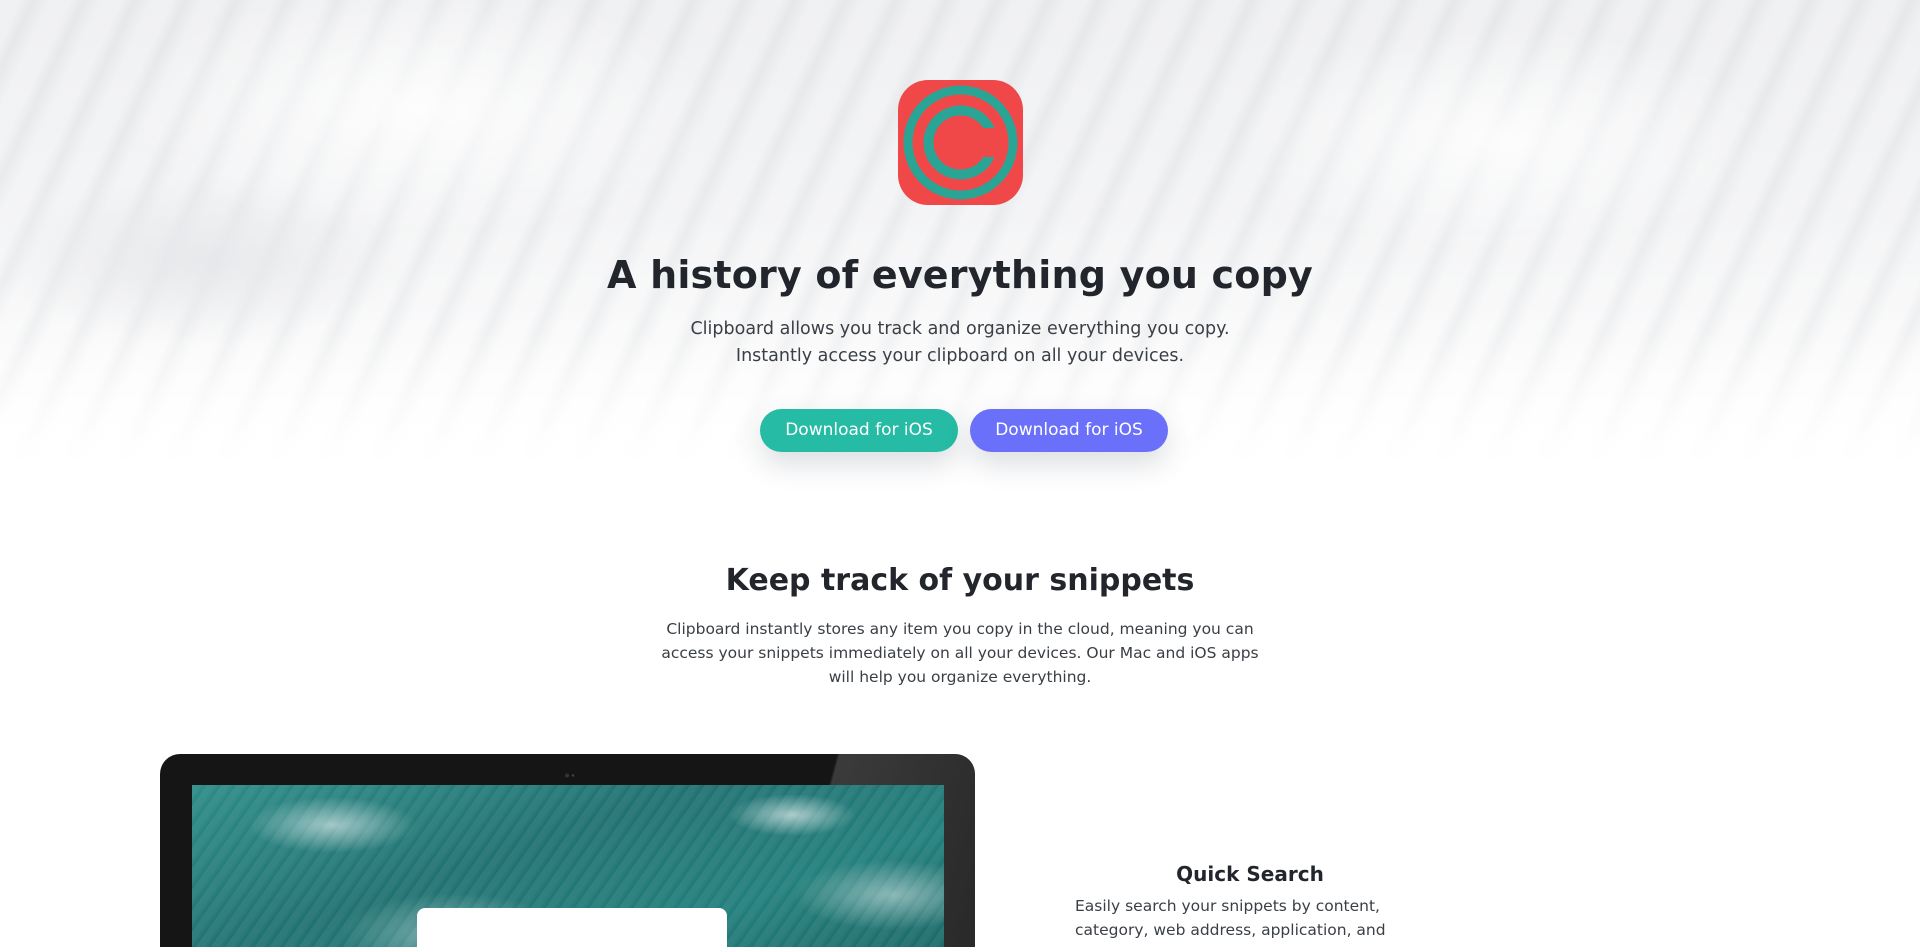 Image resolution: width=1920 pixels, height=947 pixels. What do you see at coordinates (570, 770) in the screenshot?
I see `camera-icon` at bounding box center [570, 770].